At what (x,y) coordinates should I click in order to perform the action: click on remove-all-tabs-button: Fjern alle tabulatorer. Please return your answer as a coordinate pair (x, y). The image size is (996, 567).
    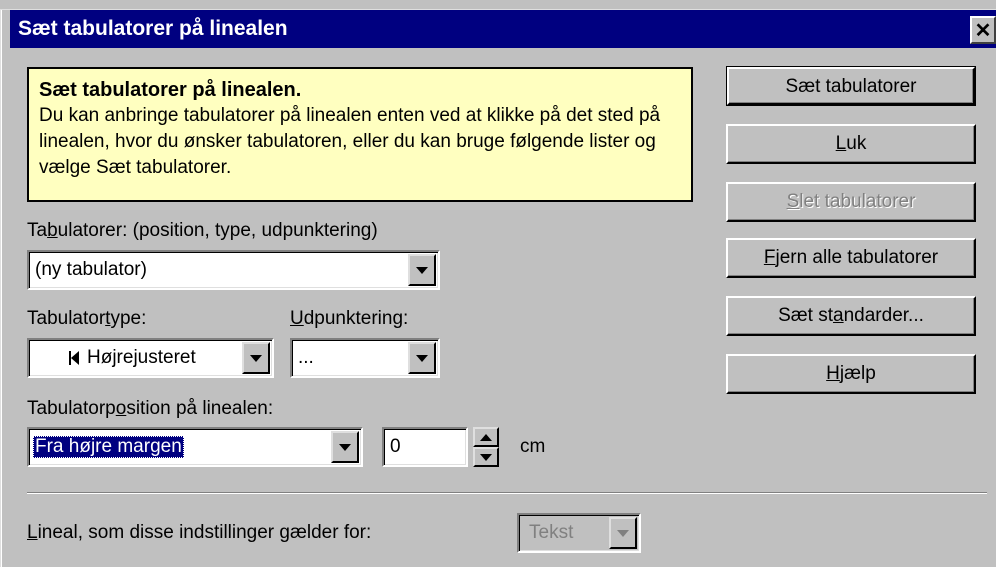
    Looking at the image, I should click on (851, 258).